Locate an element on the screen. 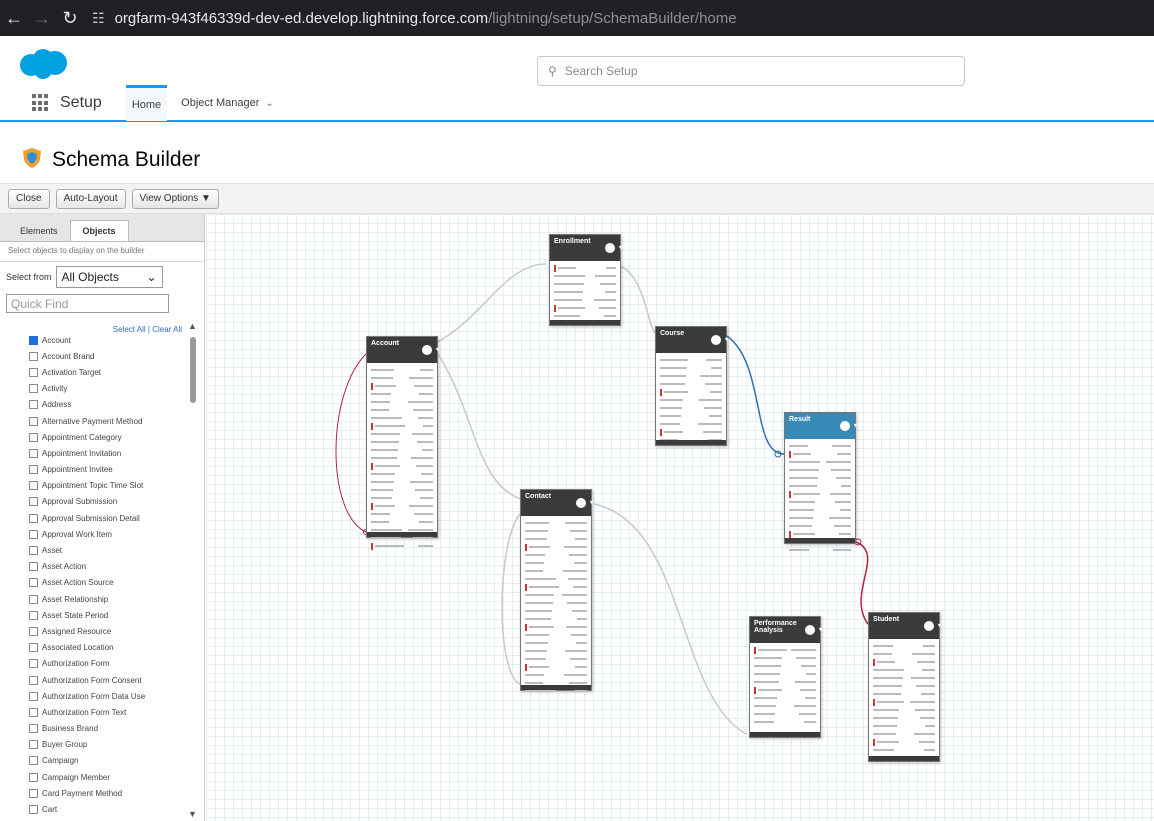  tab-objects: Objects is located at coordinates (99, 230).